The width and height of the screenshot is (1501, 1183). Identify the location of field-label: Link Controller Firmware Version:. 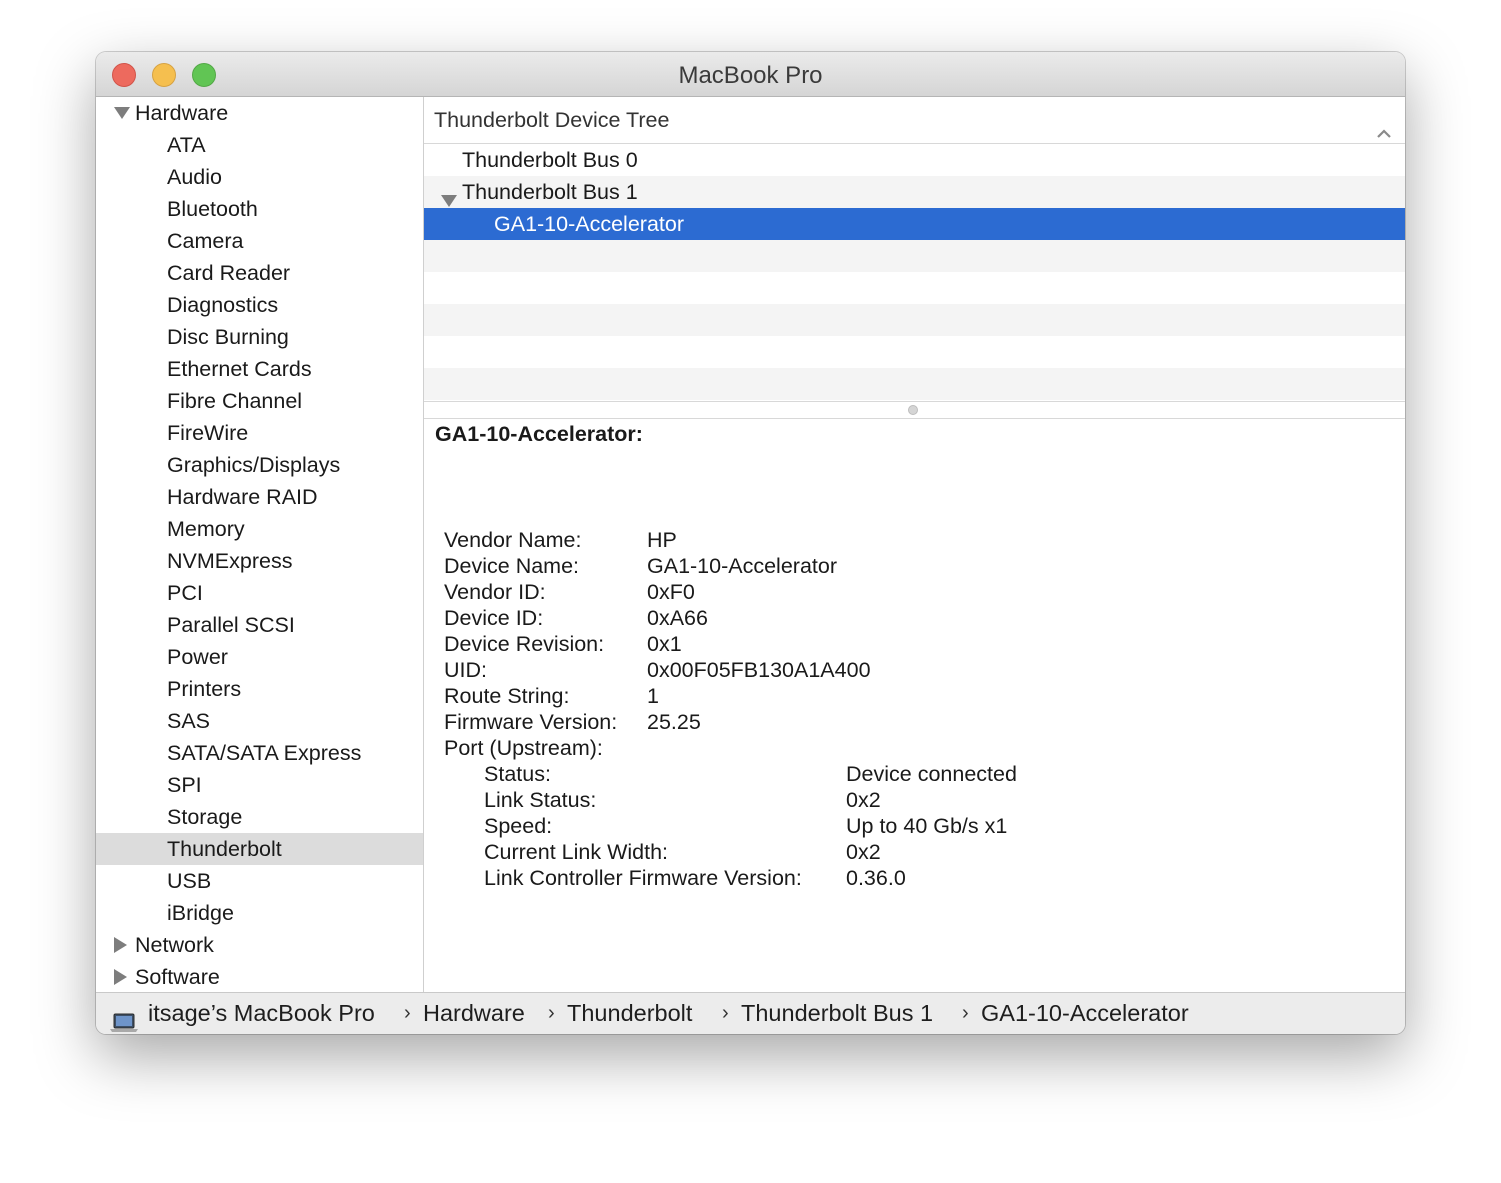
(643, 878).